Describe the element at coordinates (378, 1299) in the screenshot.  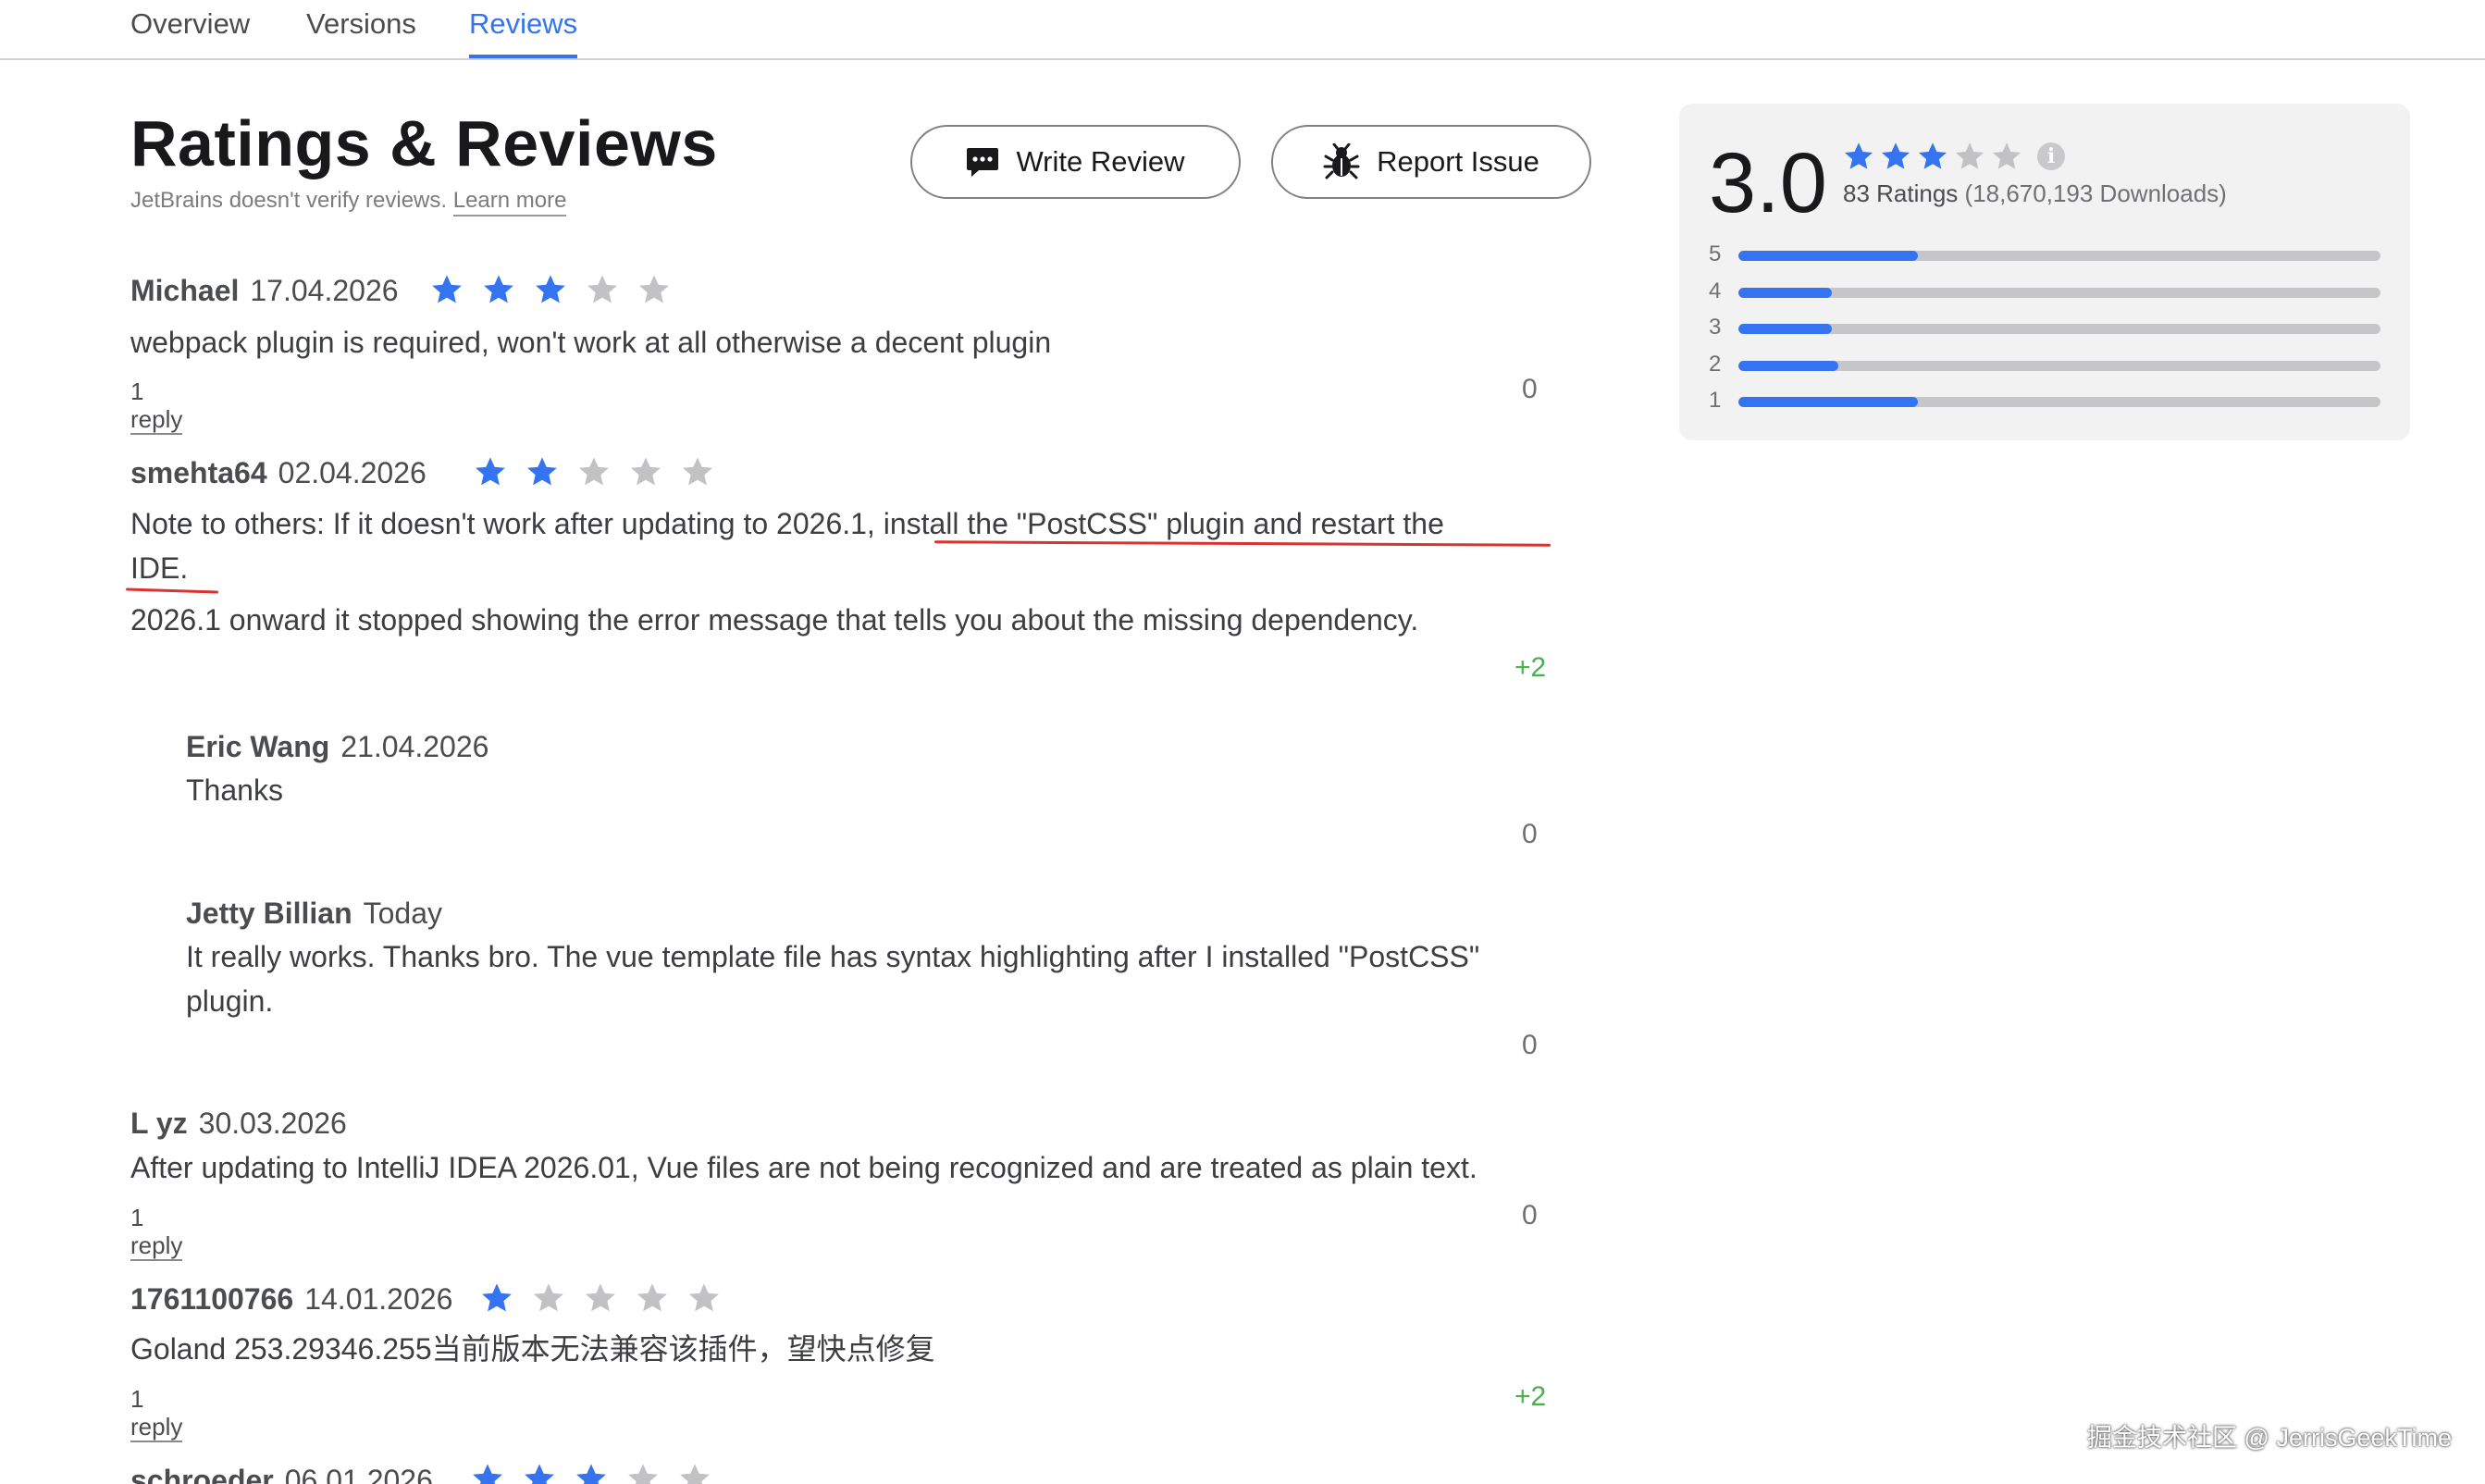
I see `review-date: 14.01.2026` at that location.